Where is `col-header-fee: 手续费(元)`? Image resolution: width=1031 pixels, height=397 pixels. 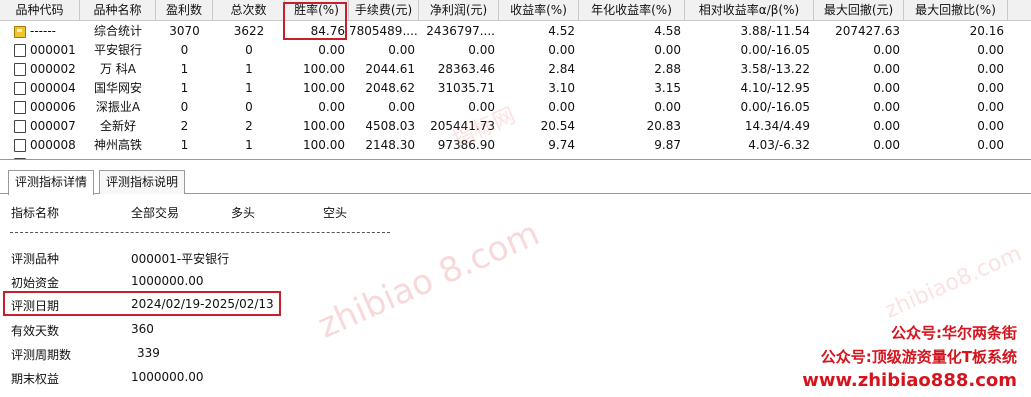
col-header-fee: 手续费(元) is located at coordinates (384, 10).